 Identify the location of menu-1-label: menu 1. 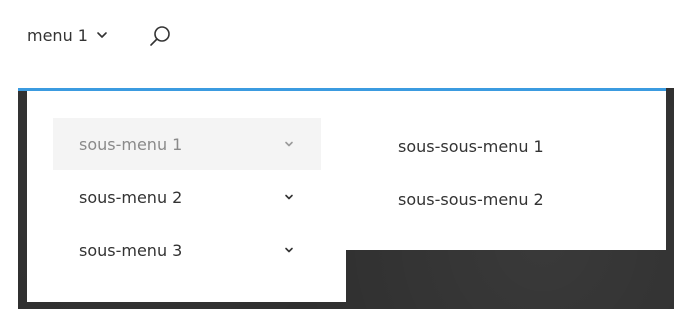
(57, 35).